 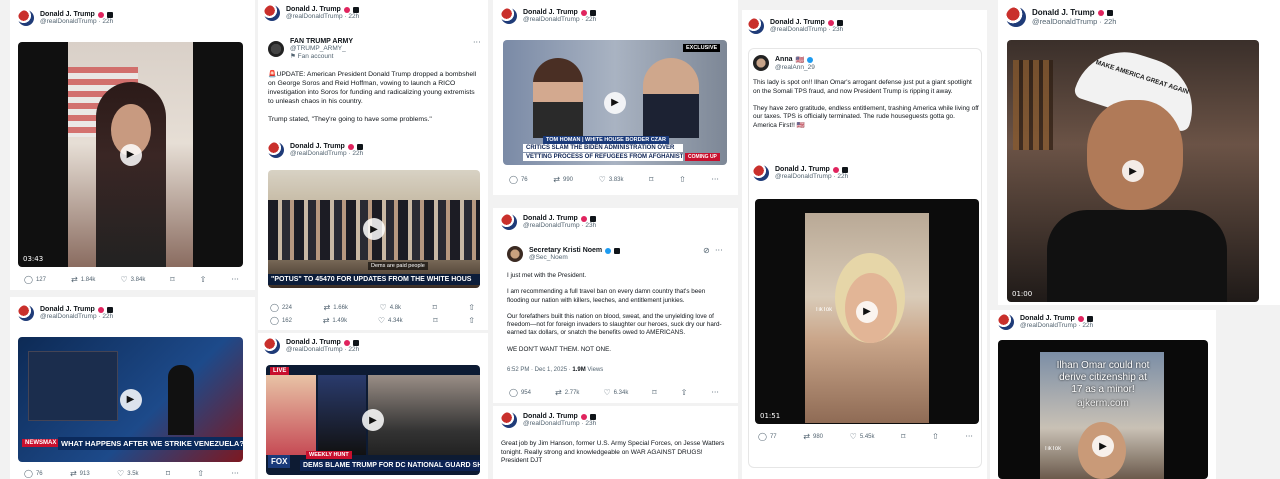 I want to click on reply-button: ◯ 224, so click(x=281, y=307).